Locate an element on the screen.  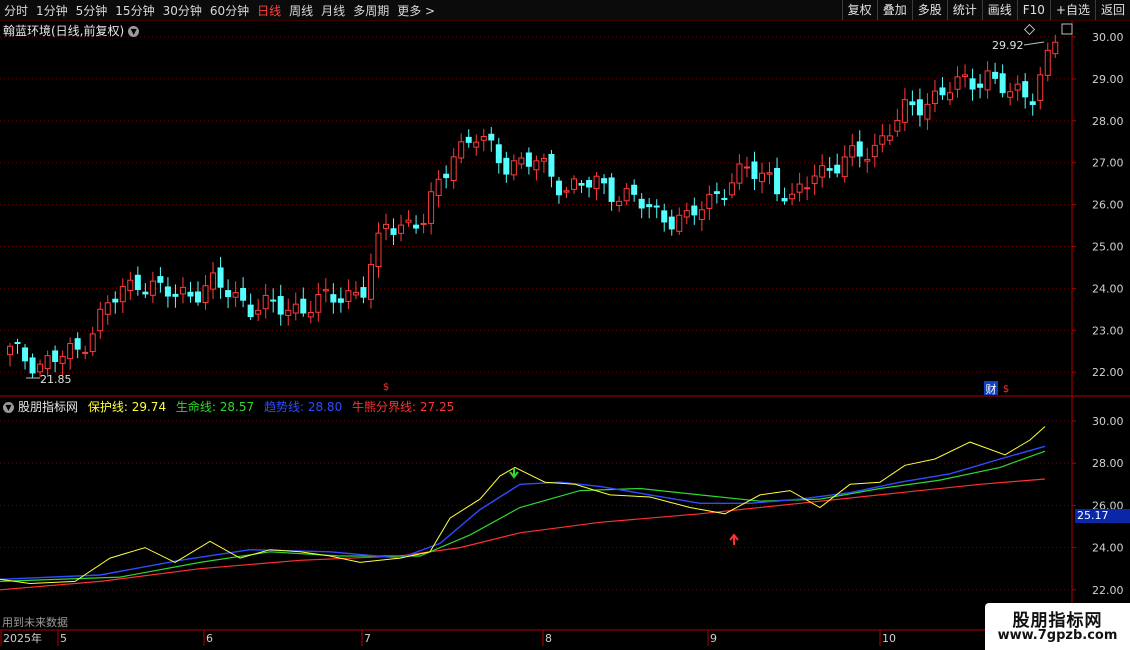
tab-60min: 60分钟 is located at coordinates (229, 10).